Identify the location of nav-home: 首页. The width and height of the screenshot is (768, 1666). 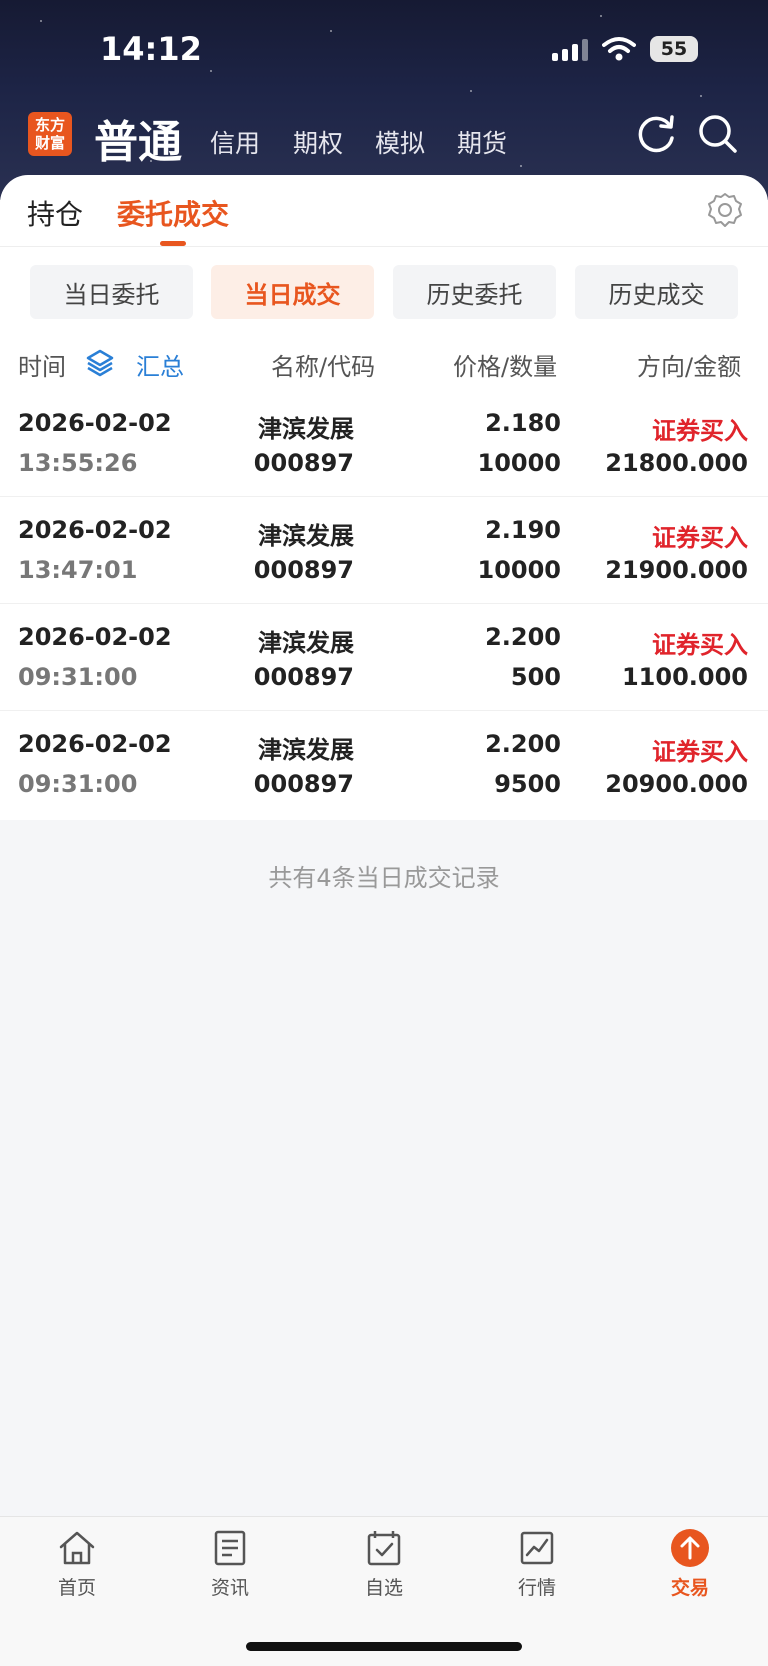
(77, 1563).